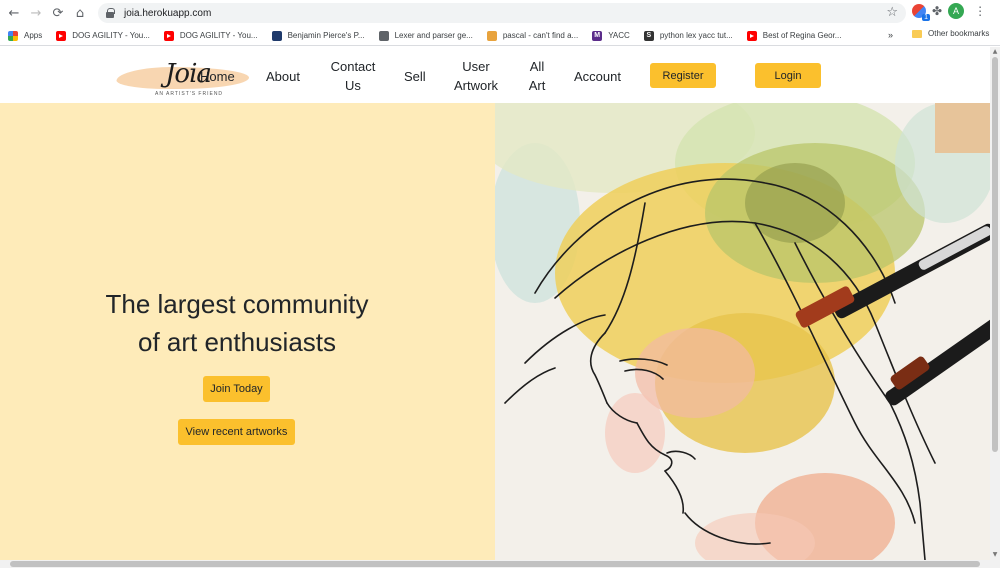 The image size is (1000, 568). What do you see at coordinates (995, 254) in the screenshot?
I see `vertical-scroll-thumb` at bounding box center [995, 254].